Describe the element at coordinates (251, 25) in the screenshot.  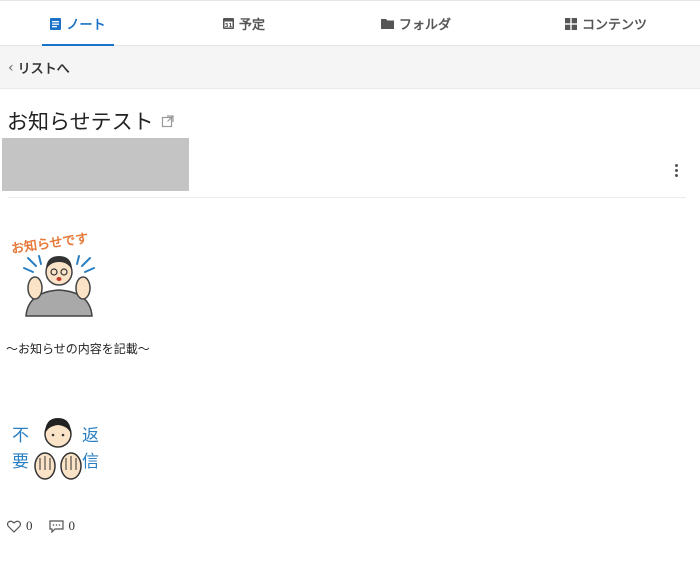
I see `tab-schedule-label: 予定` at that location.